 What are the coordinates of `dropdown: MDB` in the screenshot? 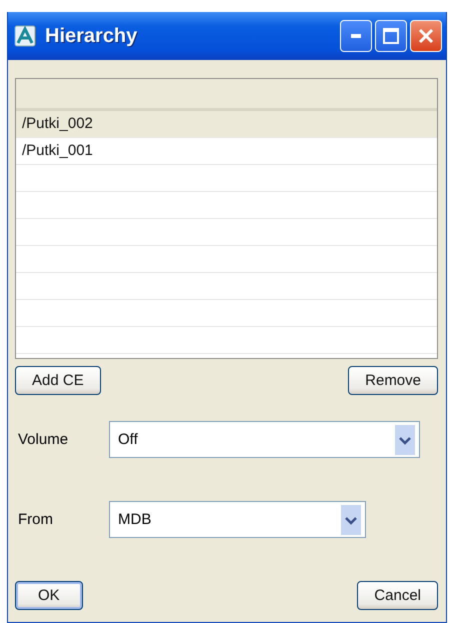 It's located at (237, 519).